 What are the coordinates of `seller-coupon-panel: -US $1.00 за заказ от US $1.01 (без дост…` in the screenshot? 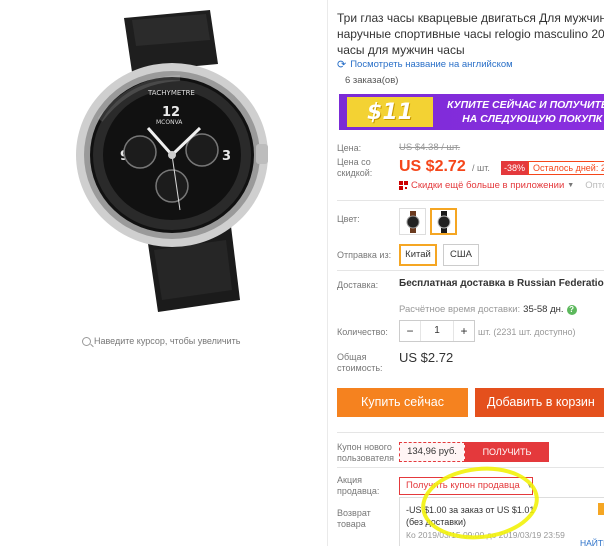 It's located at (501, 521).